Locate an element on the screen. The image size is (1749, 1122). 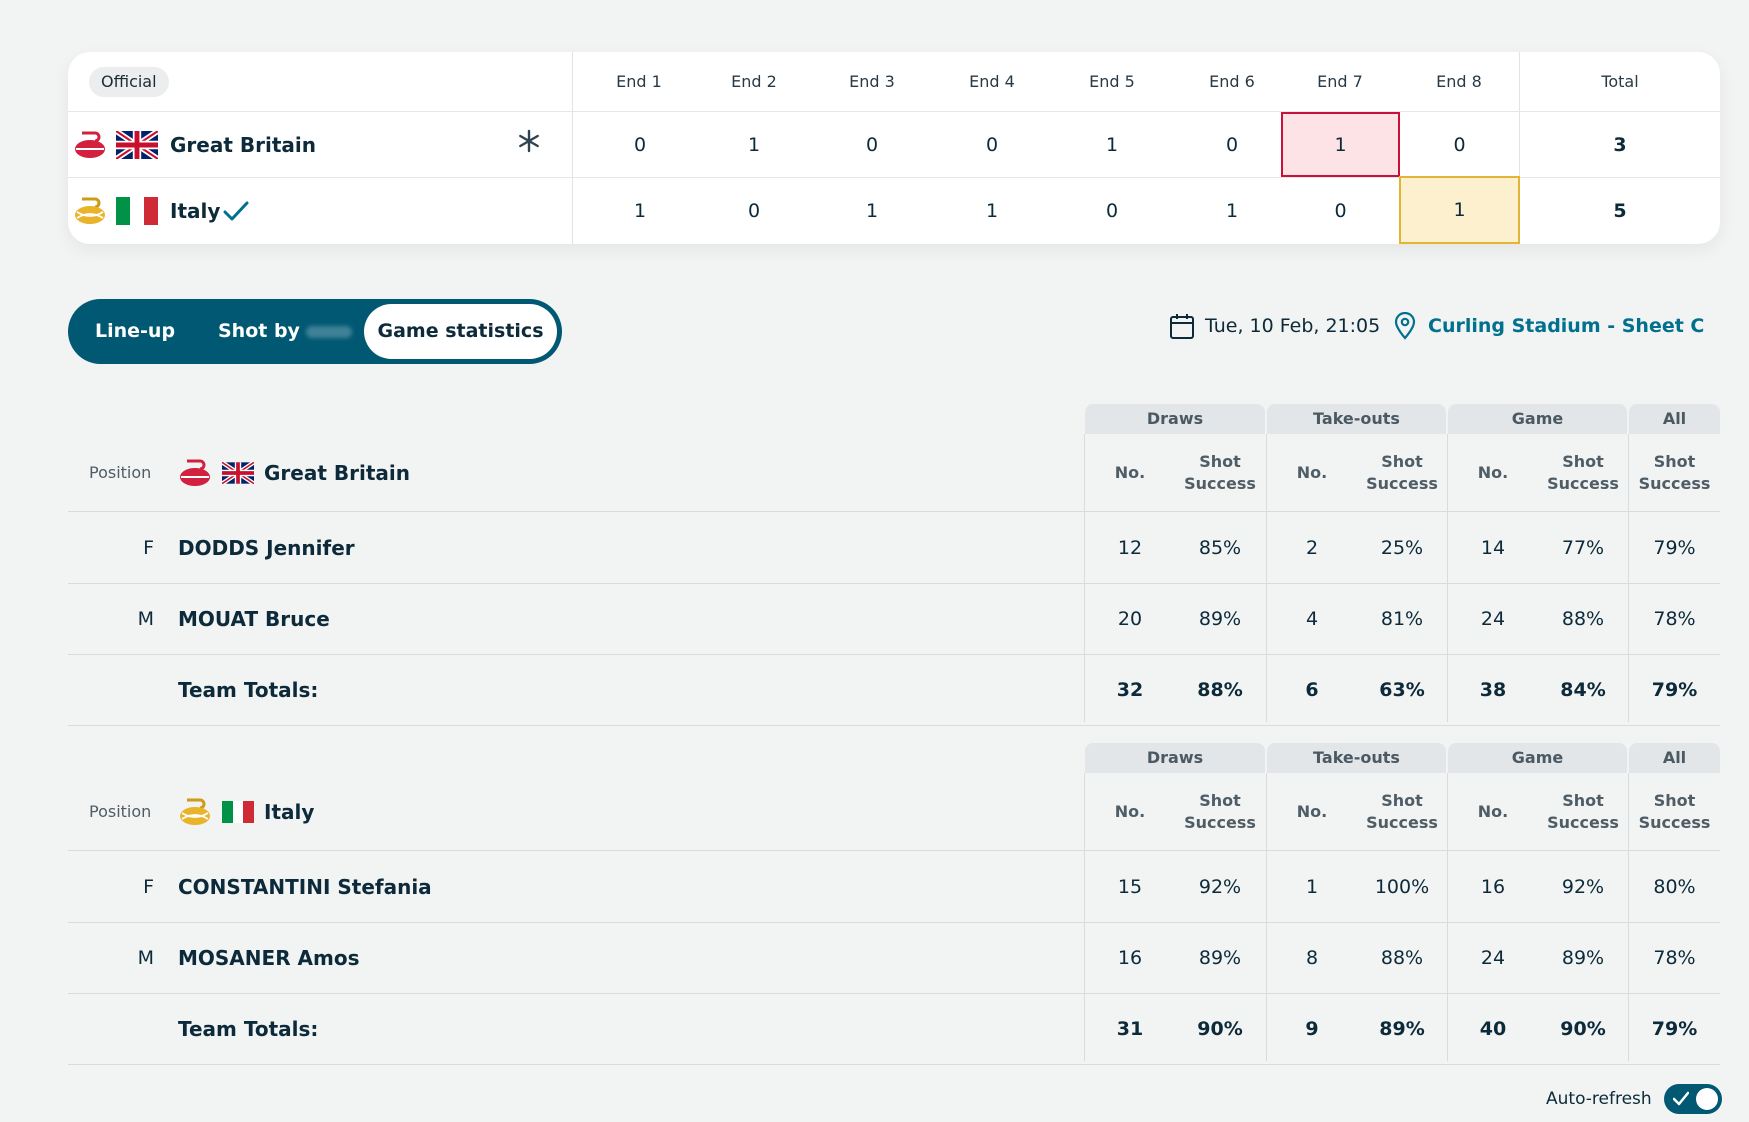
game-no-header: No. is located at coordinates (1493, 472).